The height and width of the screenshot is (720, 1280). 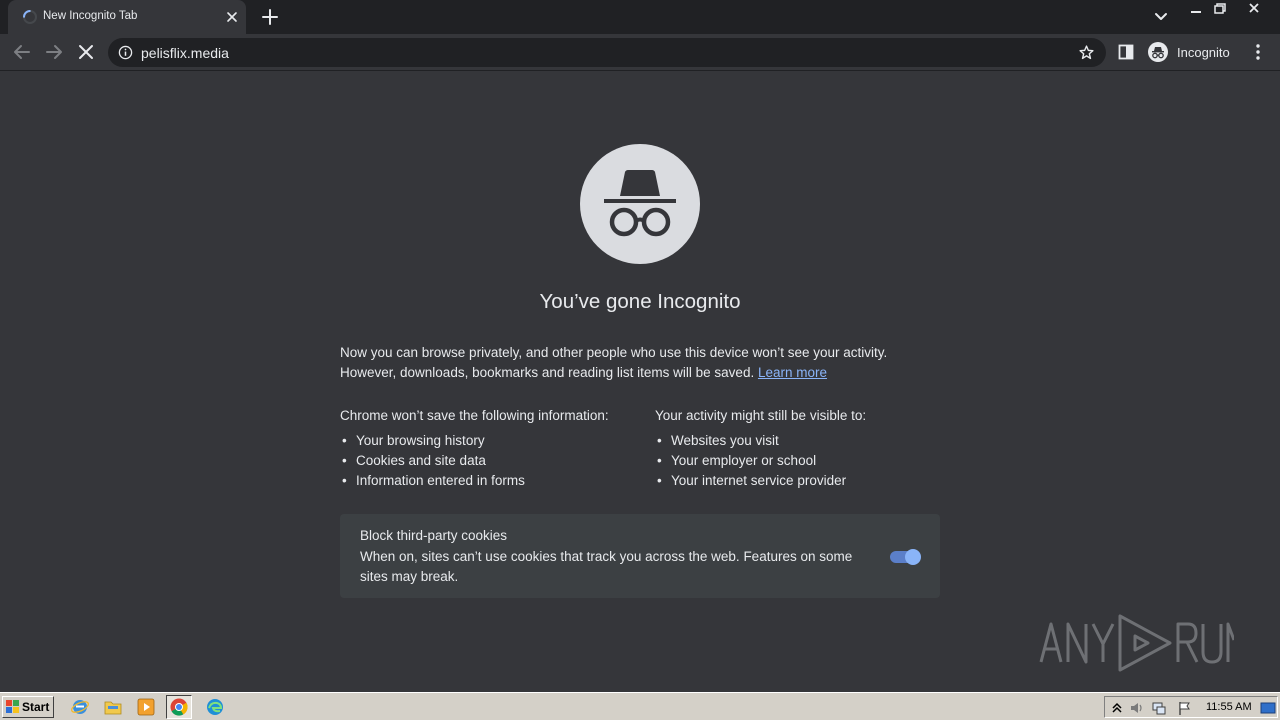 I want to click on side-panel-icon, so click(x=1126, y=52).